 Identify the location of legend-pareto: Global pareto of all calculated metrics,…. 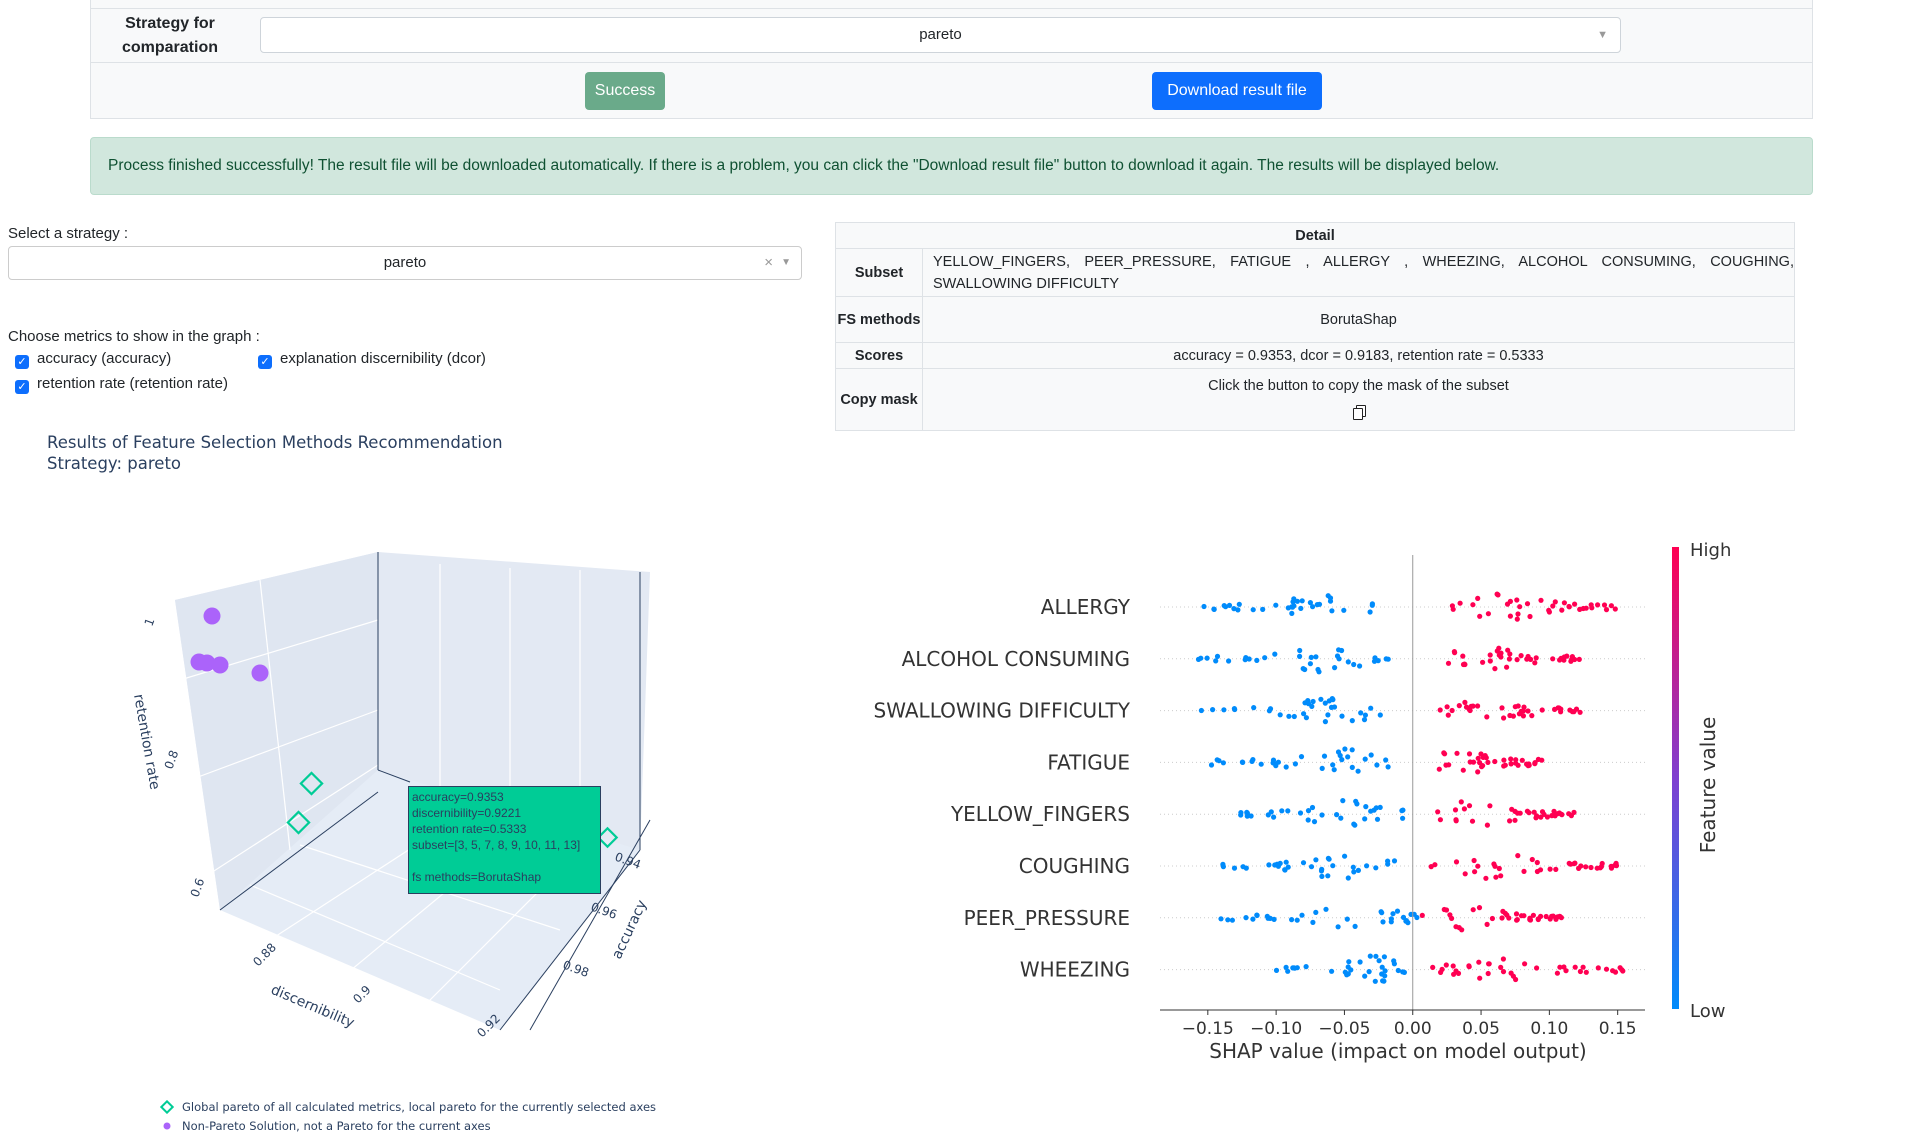
(407, 1107).